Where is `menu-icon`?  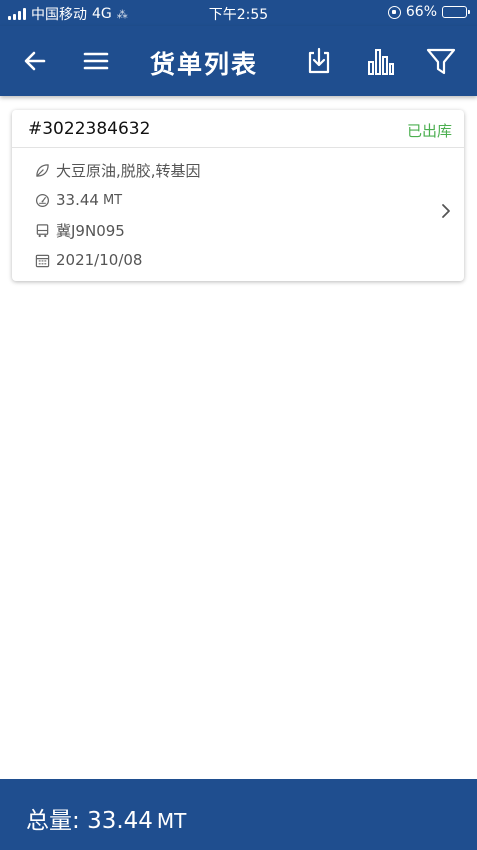 menu-icon is located at coordinates (96, 61).